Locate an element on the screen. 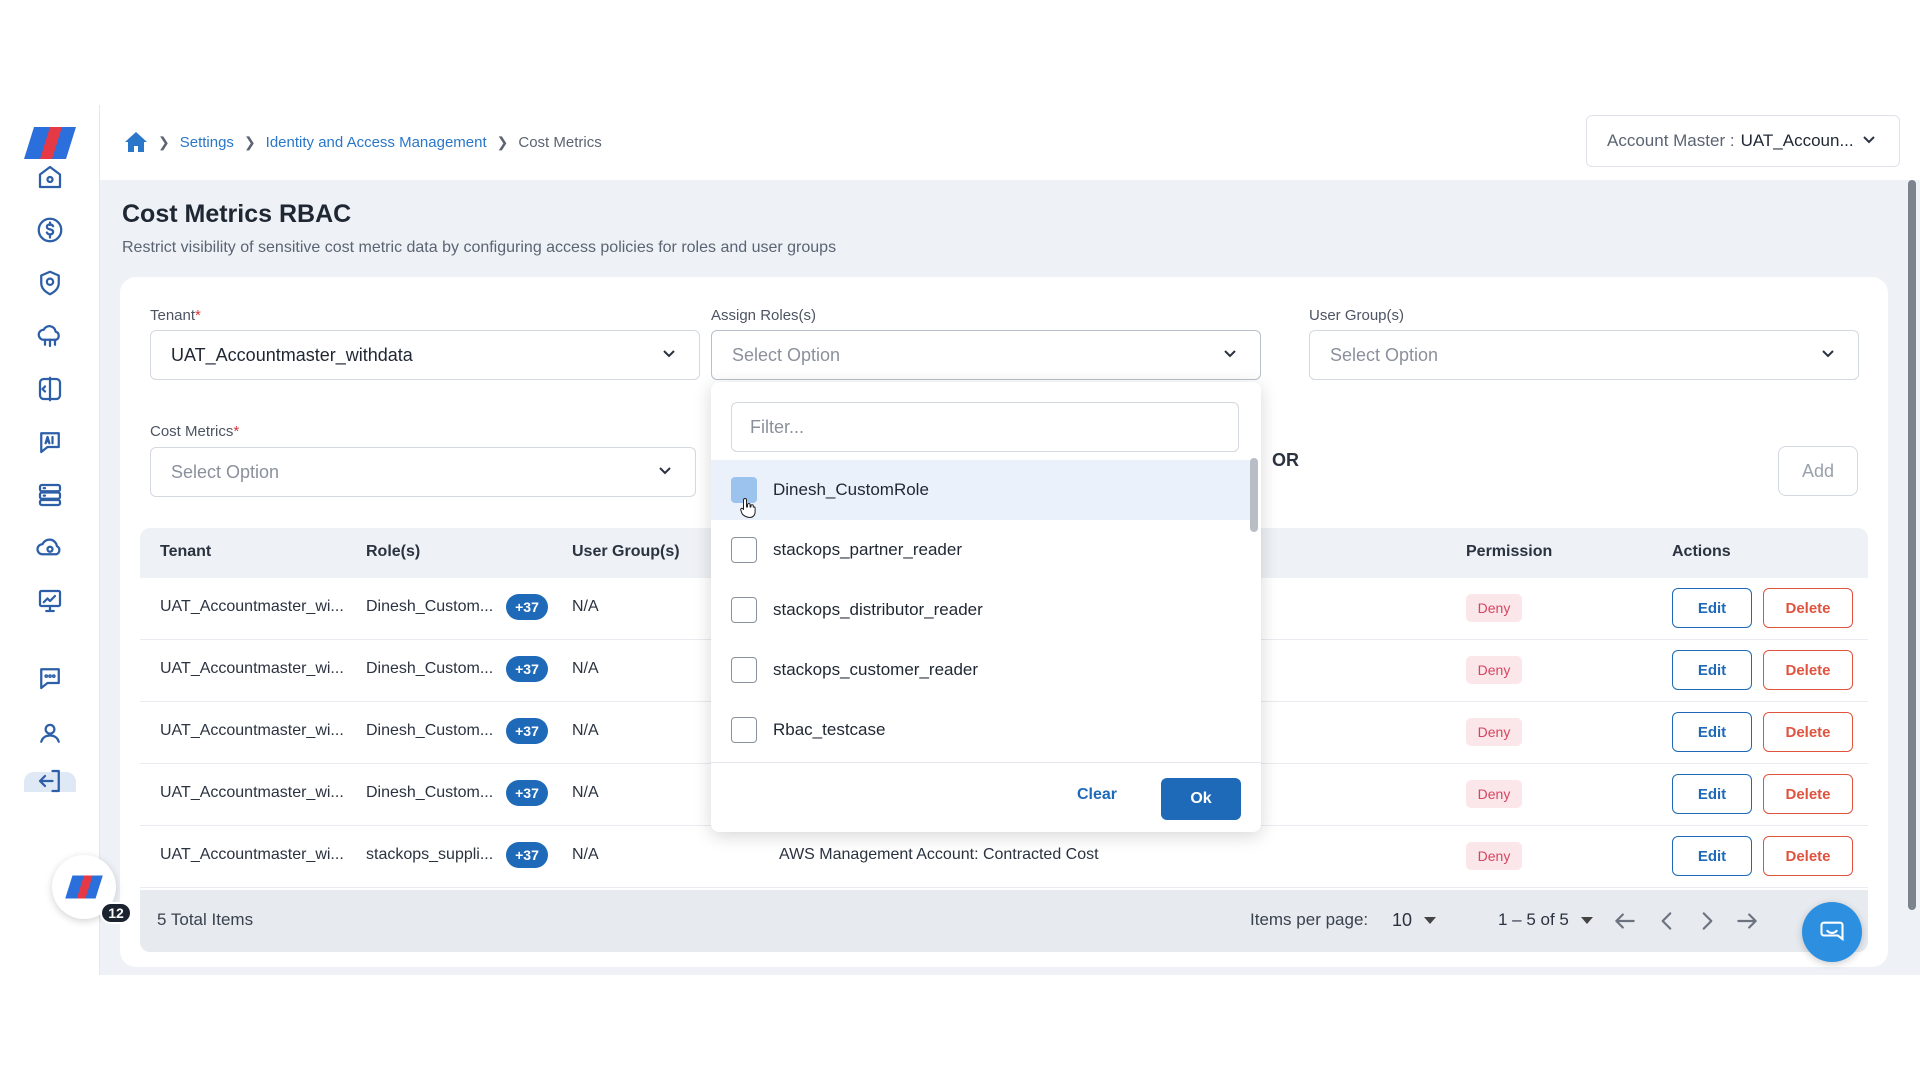  dropdown-scroll-thumb is located at coordinates (1254, 495).